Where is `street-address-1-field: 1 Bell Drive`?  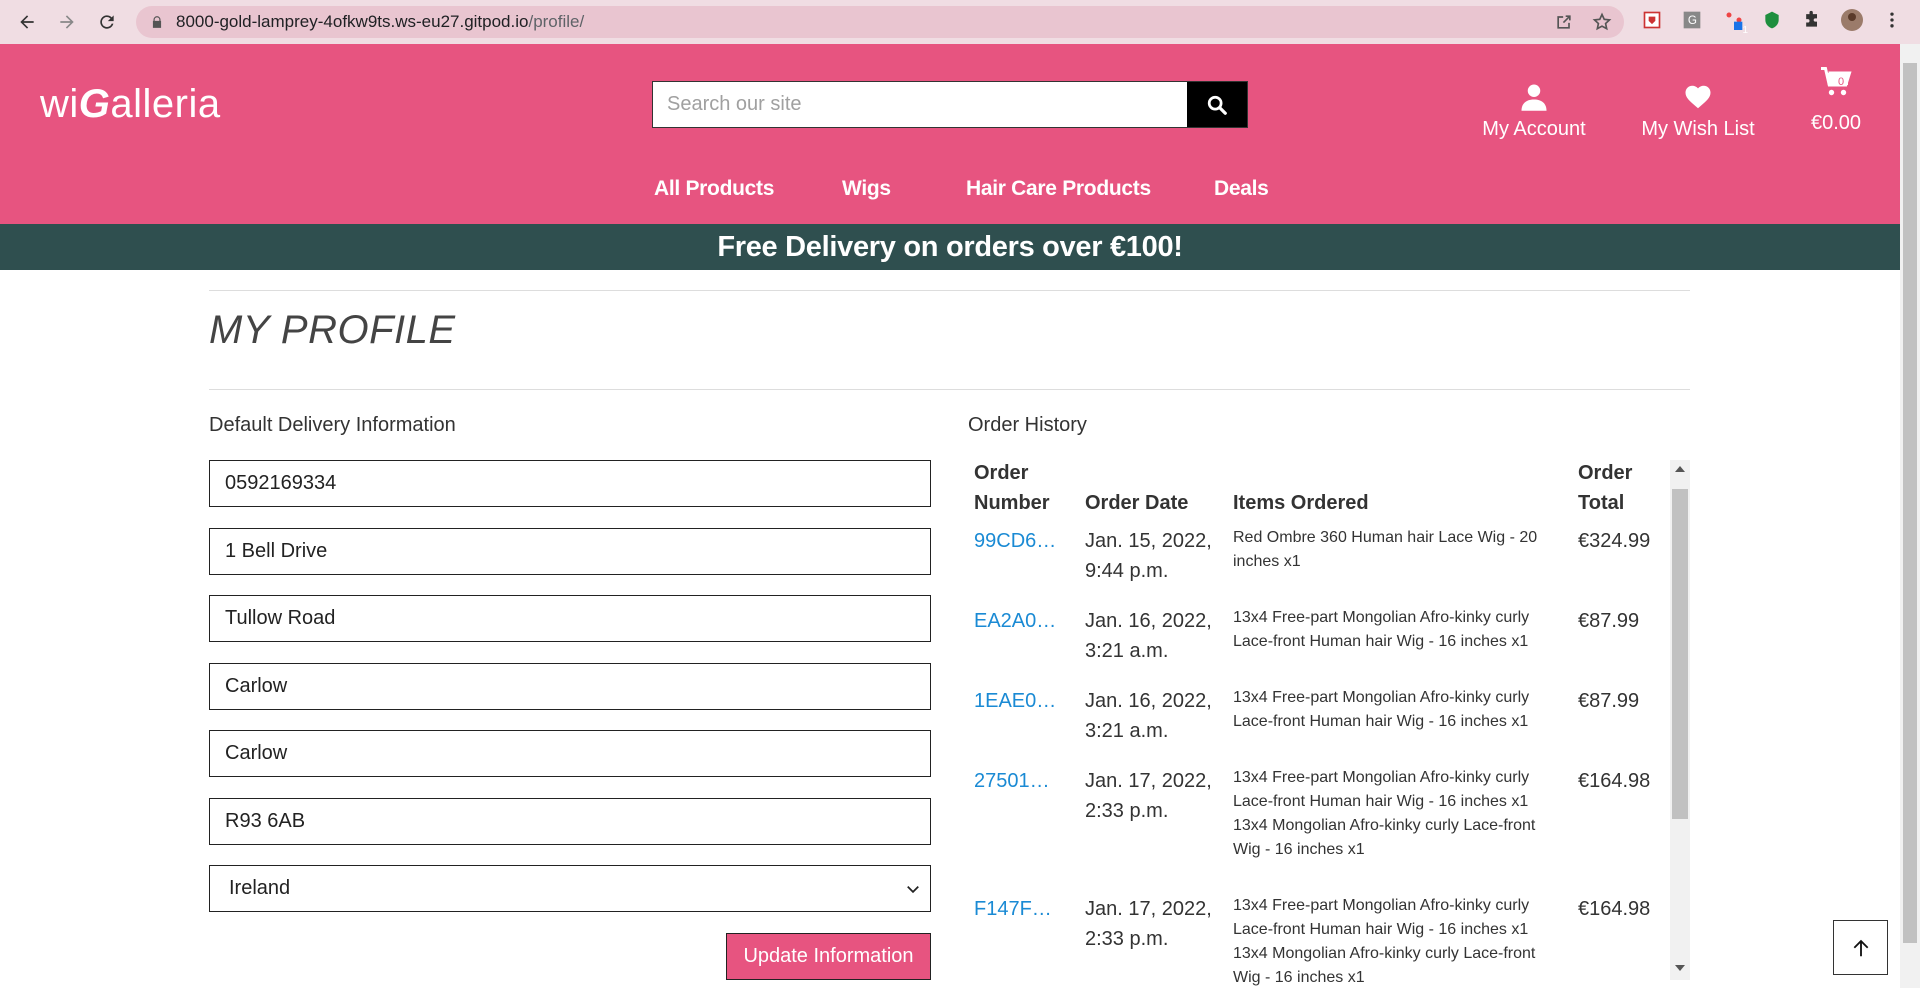
street-address-1-field: 1 Bell Drive is located at coordinates (570, 551).